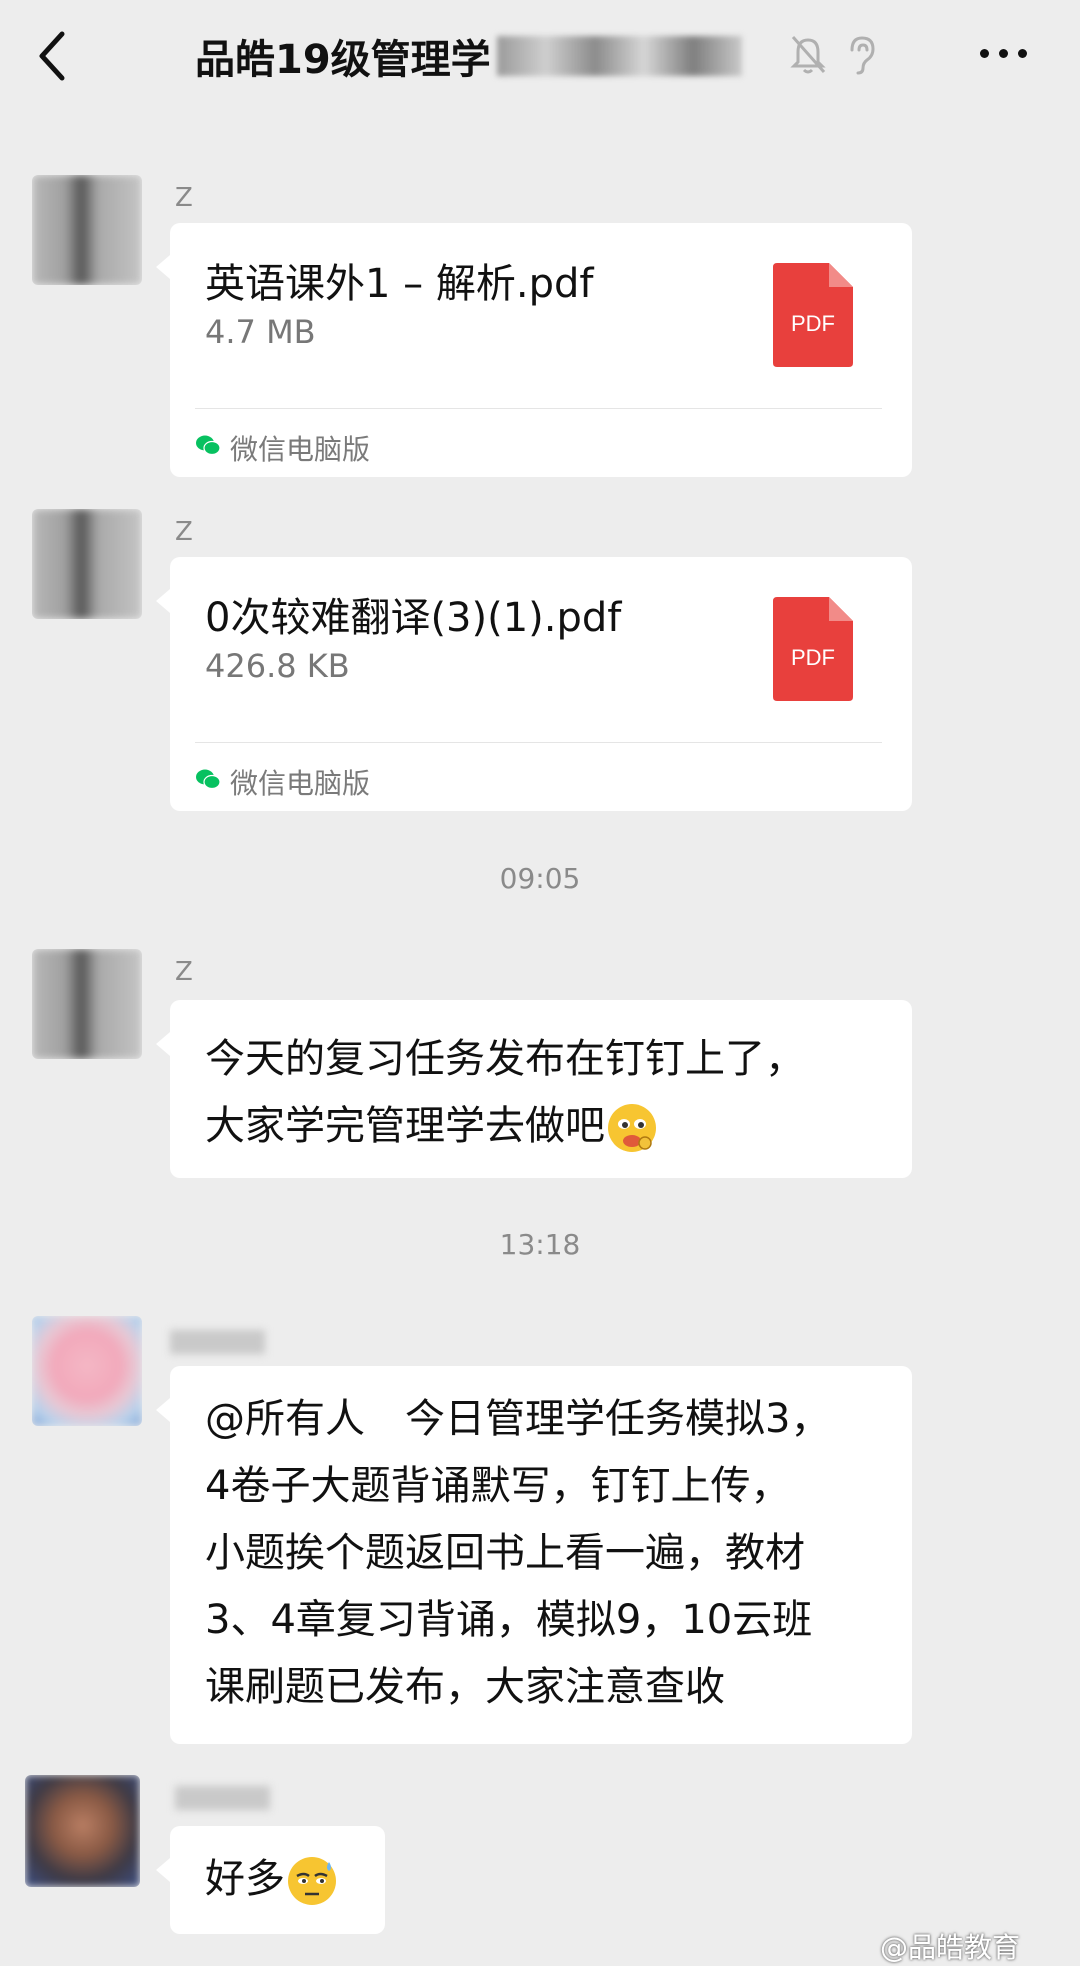 This screenshot has height=1966, width=1080. I want to click on watermark: @品皓教育, so click(950, 1947).